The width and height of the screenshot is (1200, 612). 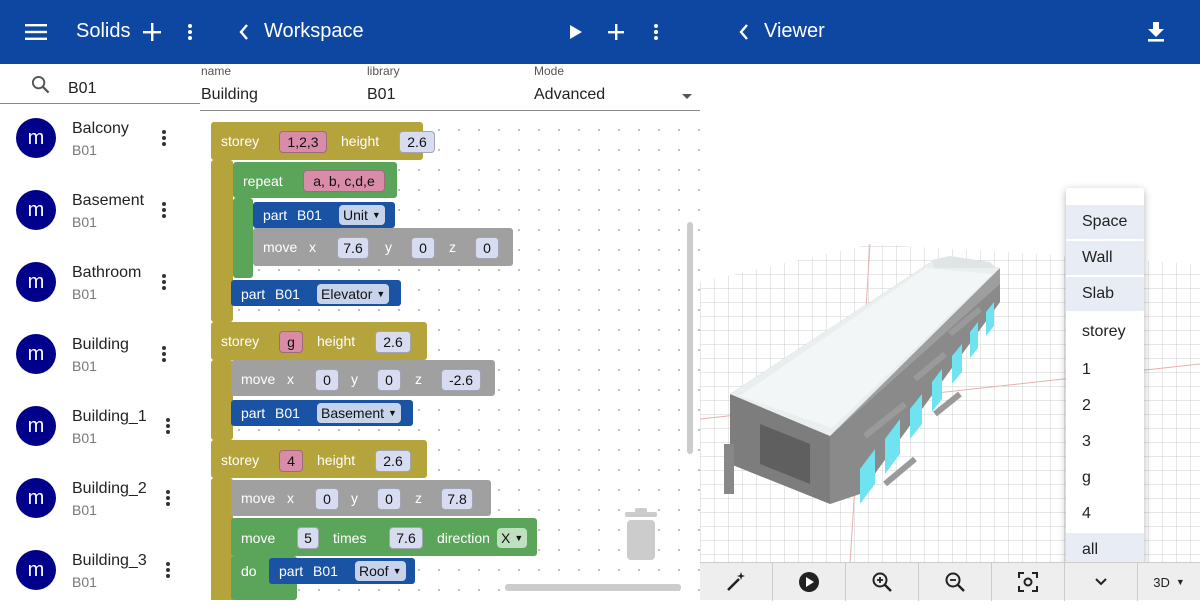 What do you see at coordinates (1105, 406) in the screenshot?
I see `layer-option-2: 2` at bounding box center [1105, 406].